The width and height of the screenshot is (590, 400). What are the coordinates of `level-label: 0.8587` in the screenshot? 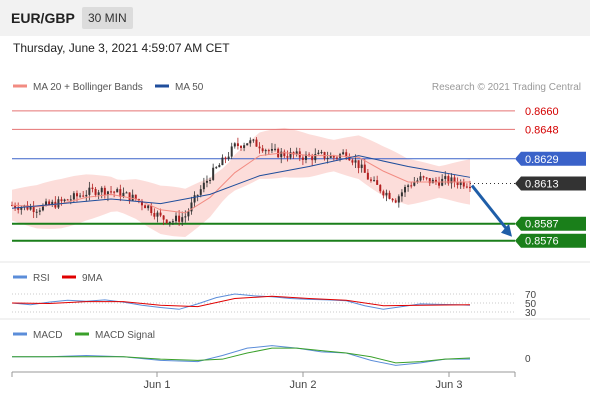 It's located at (542, 225).